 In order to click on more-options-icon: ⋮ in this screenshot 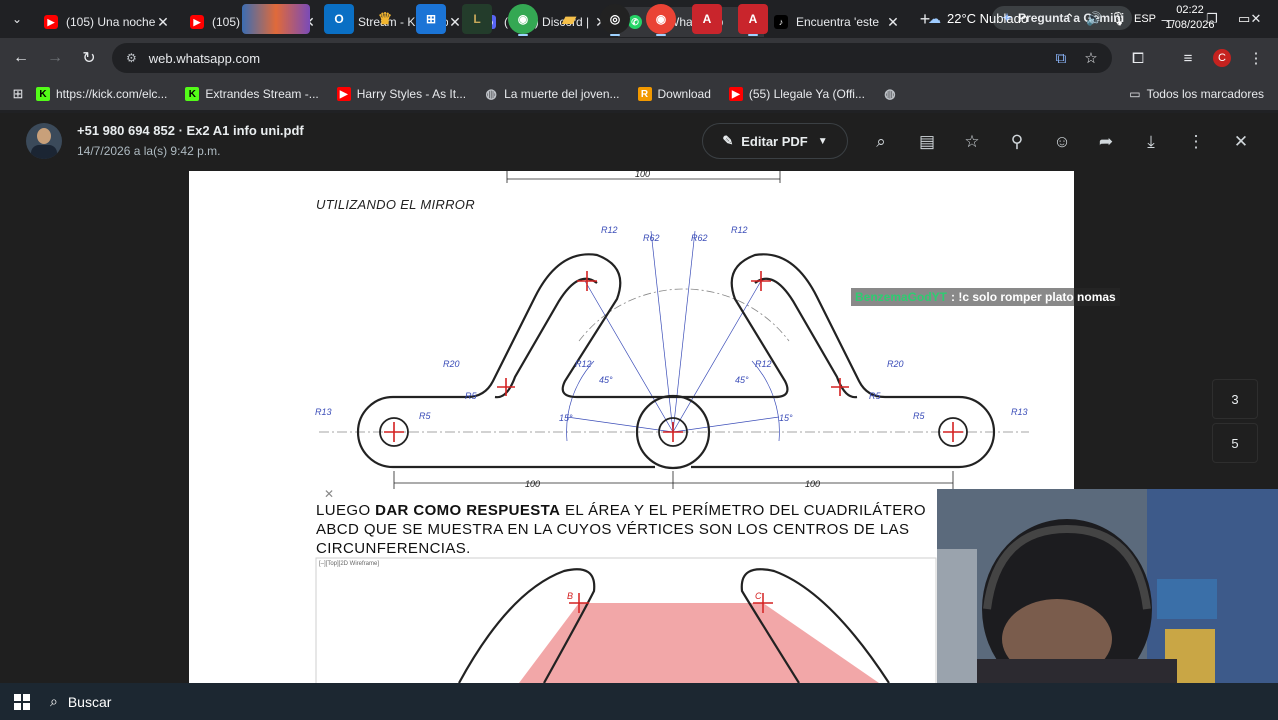, I will do `click(1196, 142)`.